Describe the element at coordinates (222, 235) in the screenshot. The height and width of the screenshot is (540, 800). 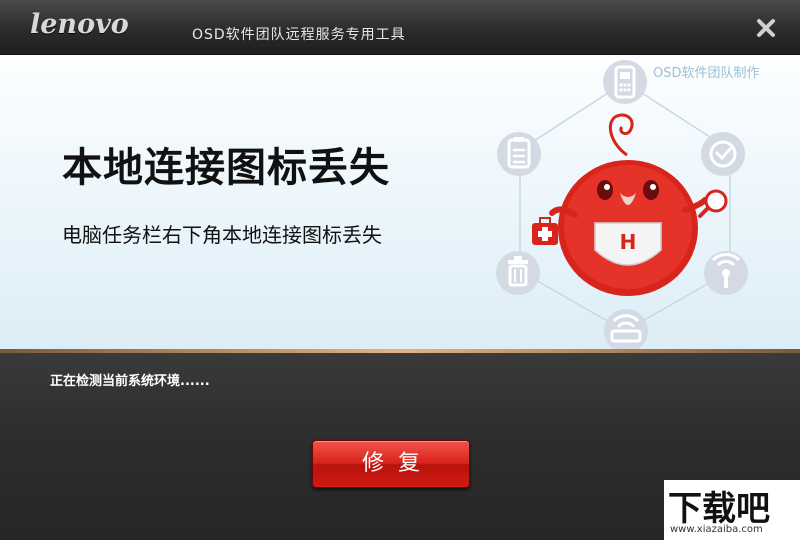
I see `page-subtitle: 电脑任务栏右下角本地连接图标丢失` at that location.